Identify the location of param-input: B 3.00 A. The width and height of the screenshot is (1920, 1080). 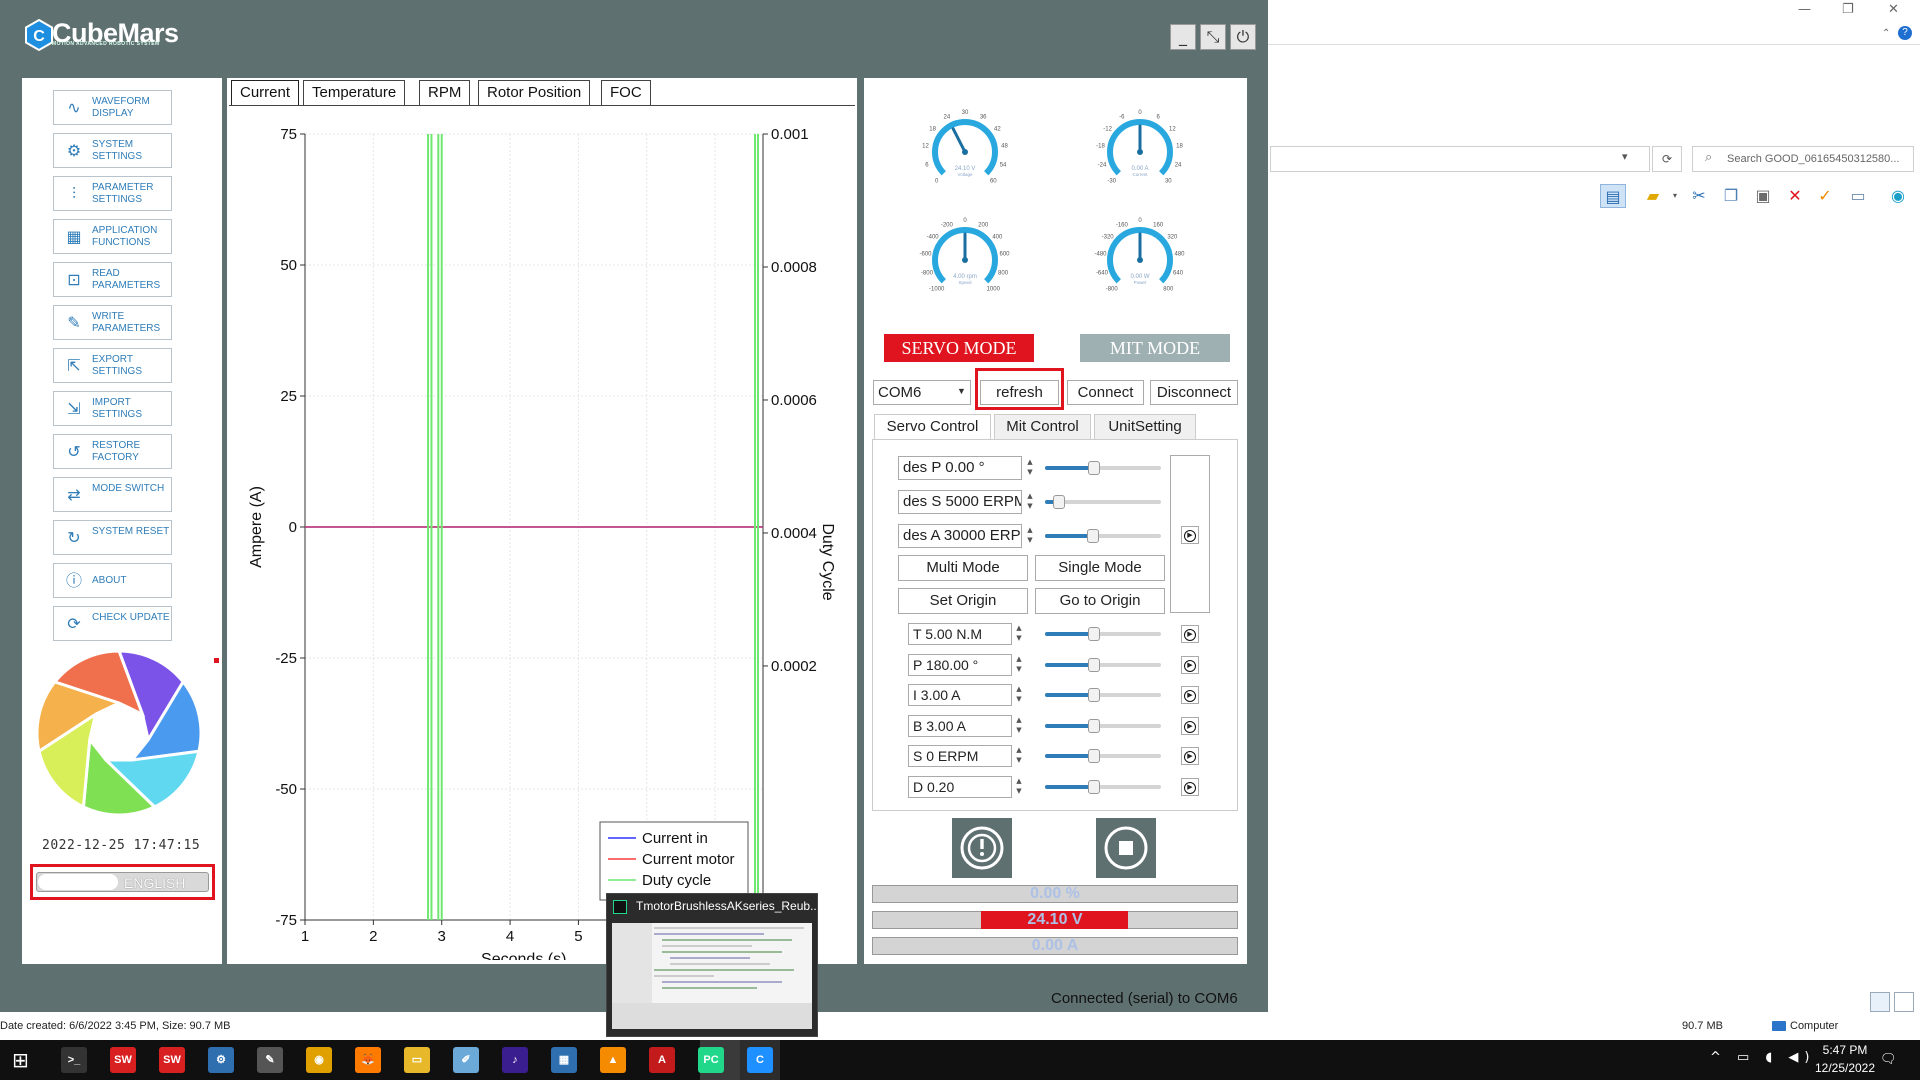
(960, 725).